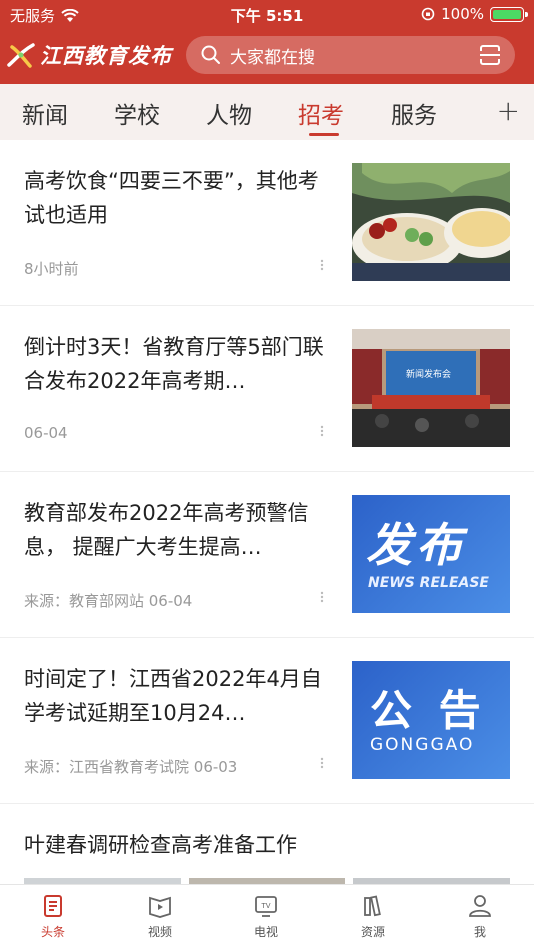 Image resolution: width=534 pixels, height=950 pixels. I want to click on search-bar: 大家都在搜, so click(350, 55).